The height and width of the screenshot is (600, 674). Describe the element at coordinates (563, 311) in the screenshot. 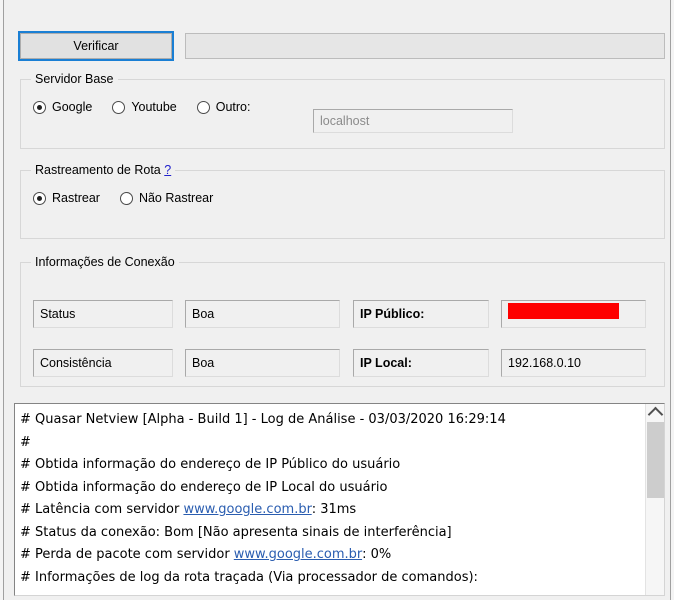

I see `ip-publico-redaction-bar` at that location.